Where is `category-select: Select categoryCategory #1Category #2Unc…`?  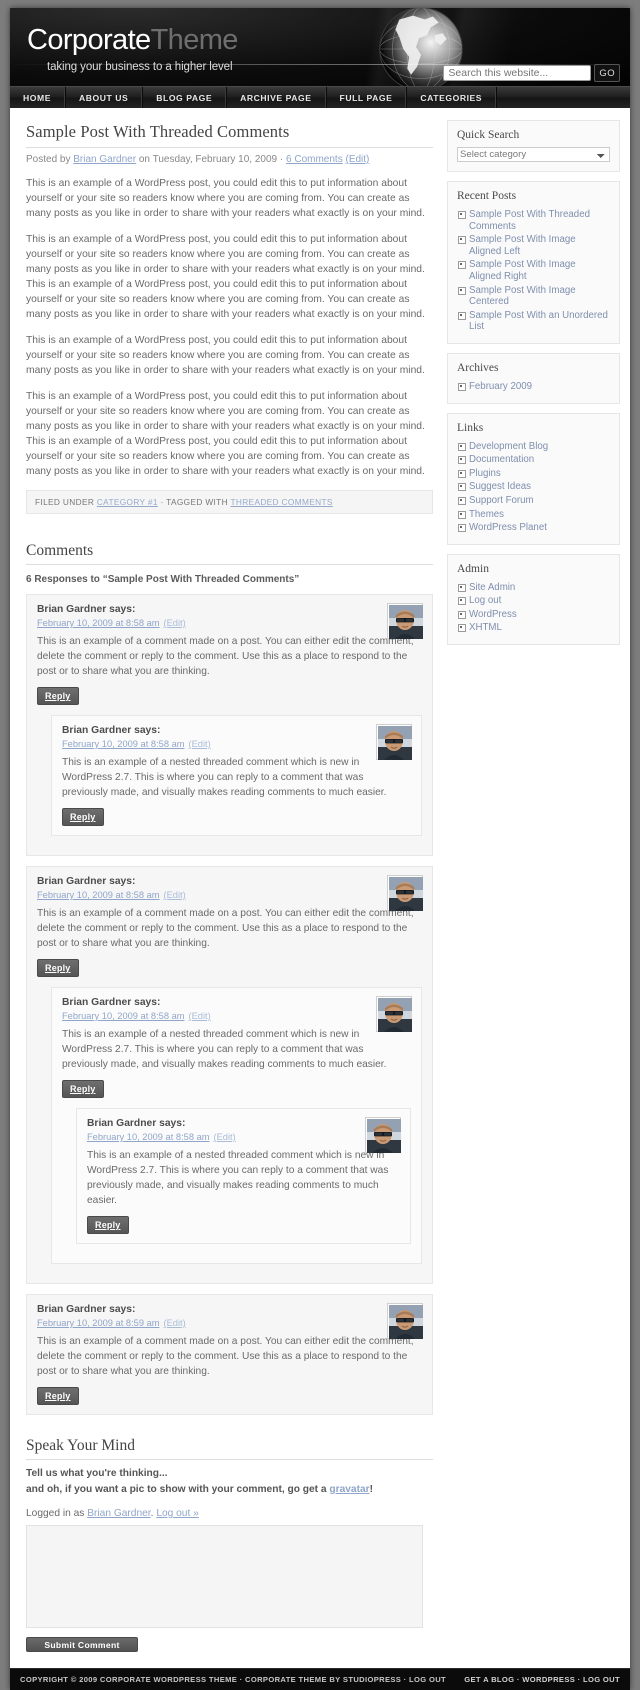
category-select: Select categoryCategory #1Category #2Unc… is located at coordinates (533, 154).